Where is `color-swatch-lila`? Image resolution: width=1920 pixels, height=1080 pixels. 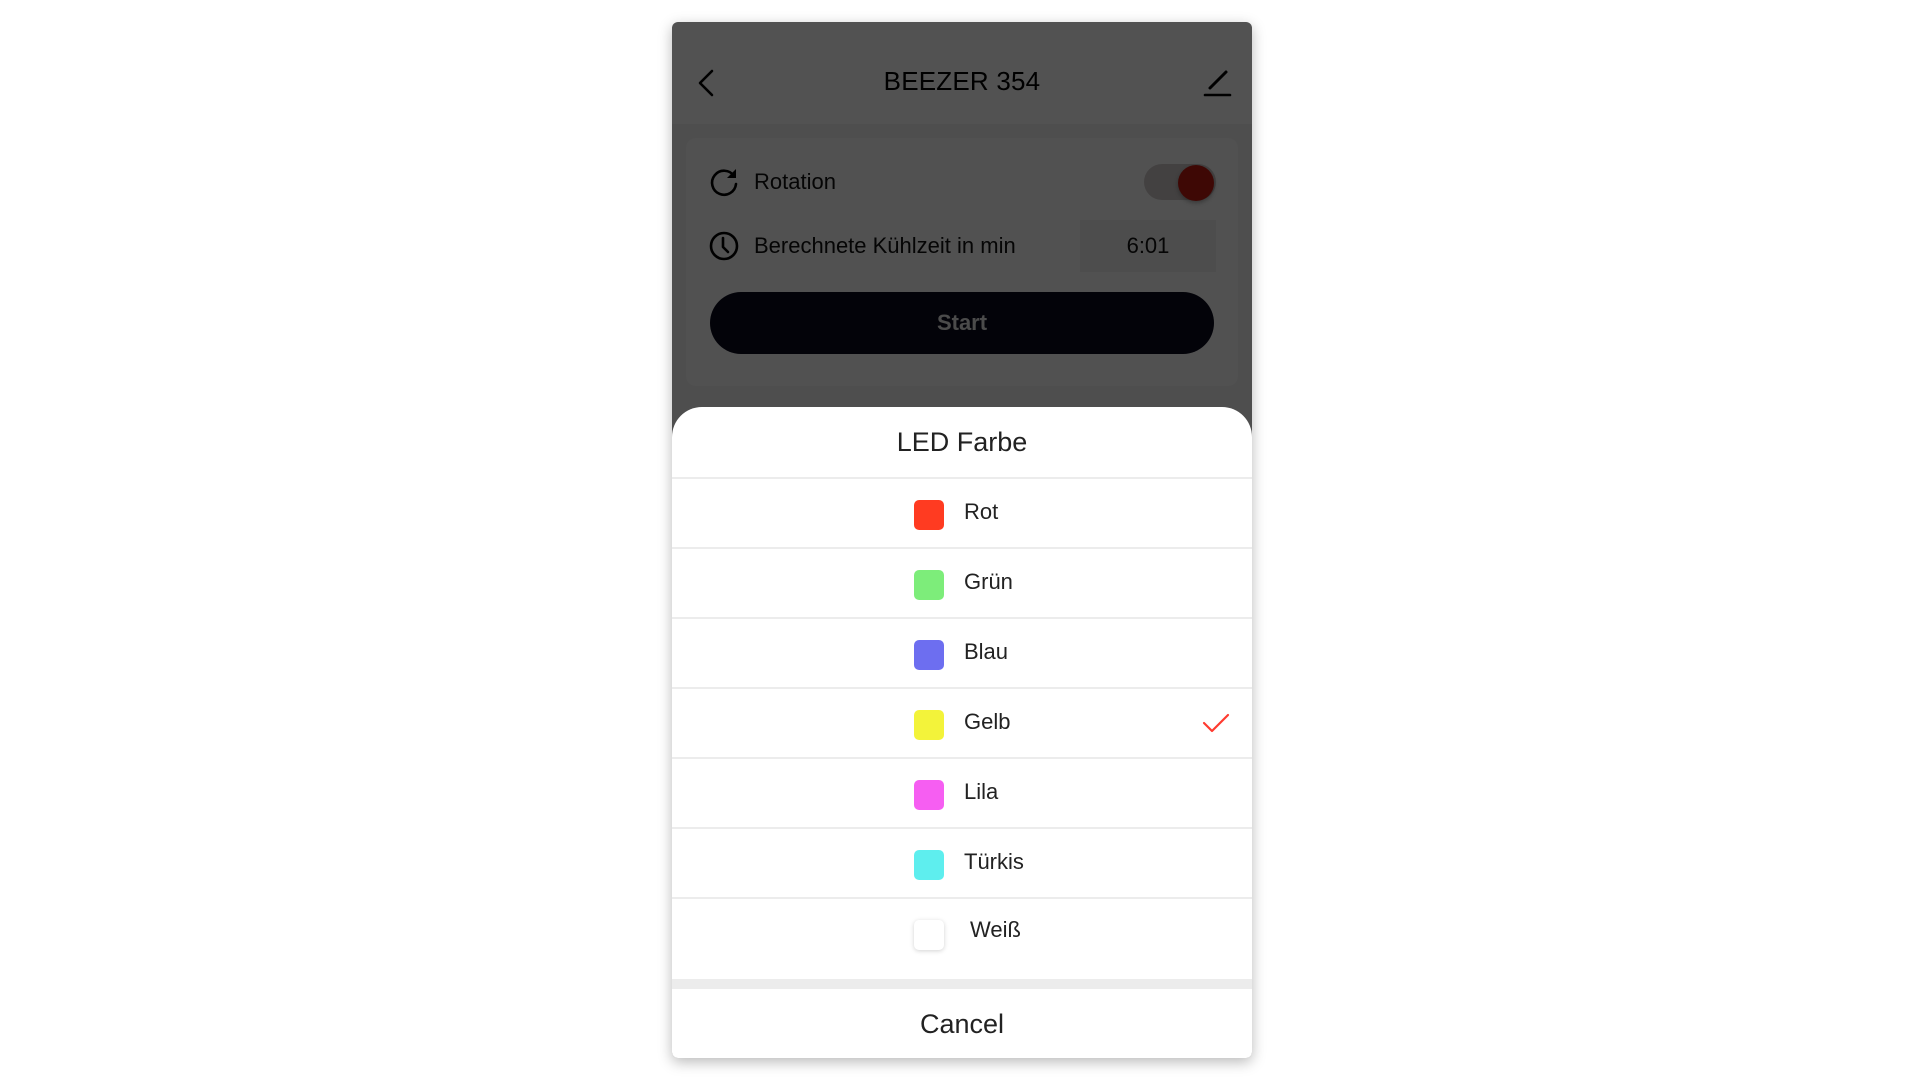 color-swatch-lila is located at coordinates (929, 795).